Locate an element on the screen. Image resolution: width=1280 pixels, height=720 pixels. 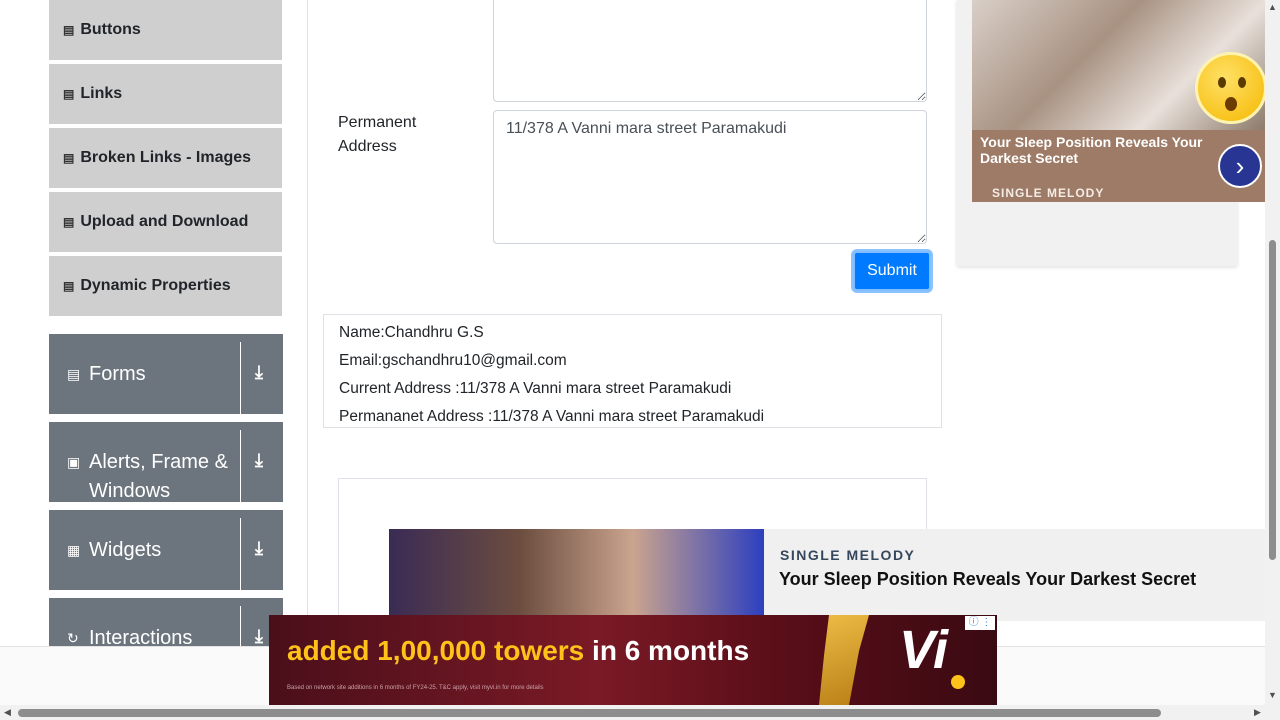
ad-headline: added 1,00,000 towers in 6 months is located at coordinates (518, 651).